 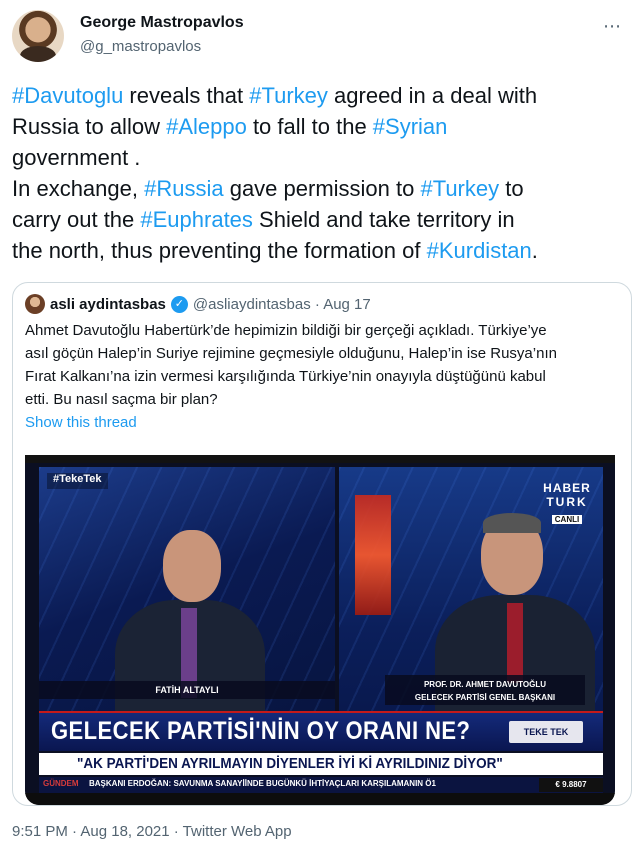 I want to click on hashtag-link: #Russia, so click(x=183, y=188).